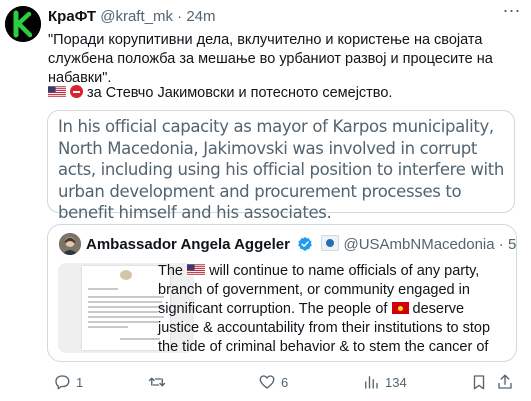 This screenshot has height=401, width=531. What do you see at coordinates (512, 13) in the screenshot?
I see `more-options-icon: ⋯` at bounding box center [512, 13].